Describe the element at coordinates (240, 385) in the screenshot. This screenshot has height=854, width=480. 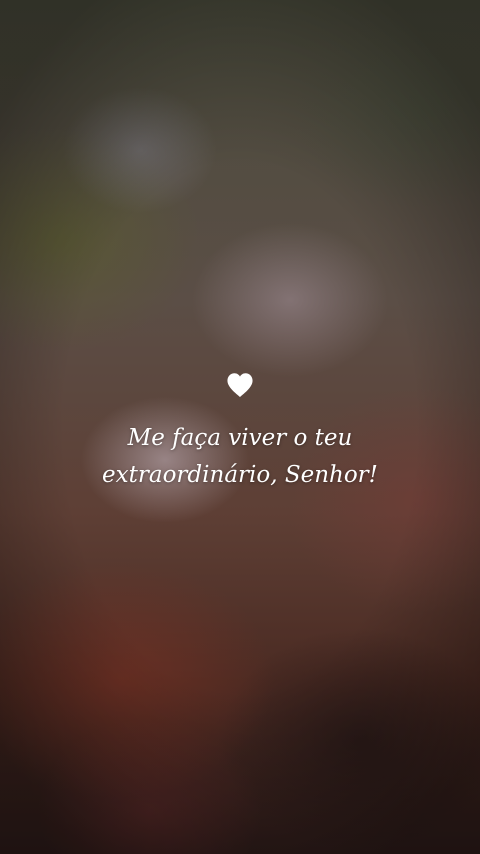
I see `heart-icon` at that location.